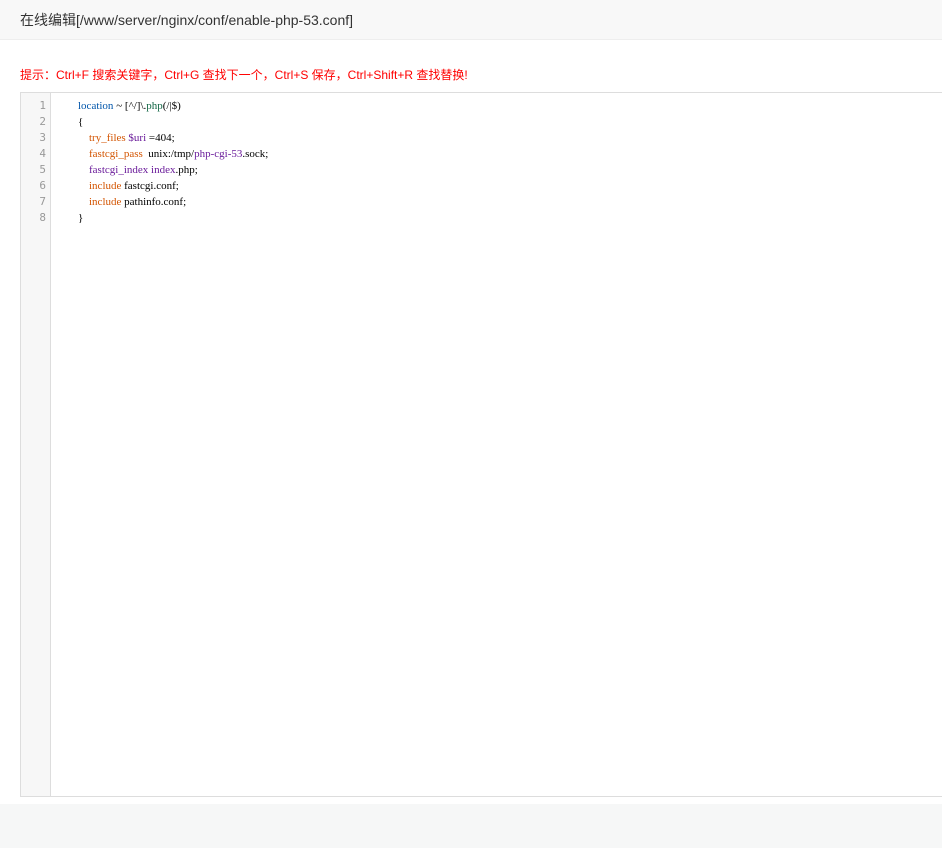 The image size is (942, 848). I want to click on line-number: 8, so click(42, 217).